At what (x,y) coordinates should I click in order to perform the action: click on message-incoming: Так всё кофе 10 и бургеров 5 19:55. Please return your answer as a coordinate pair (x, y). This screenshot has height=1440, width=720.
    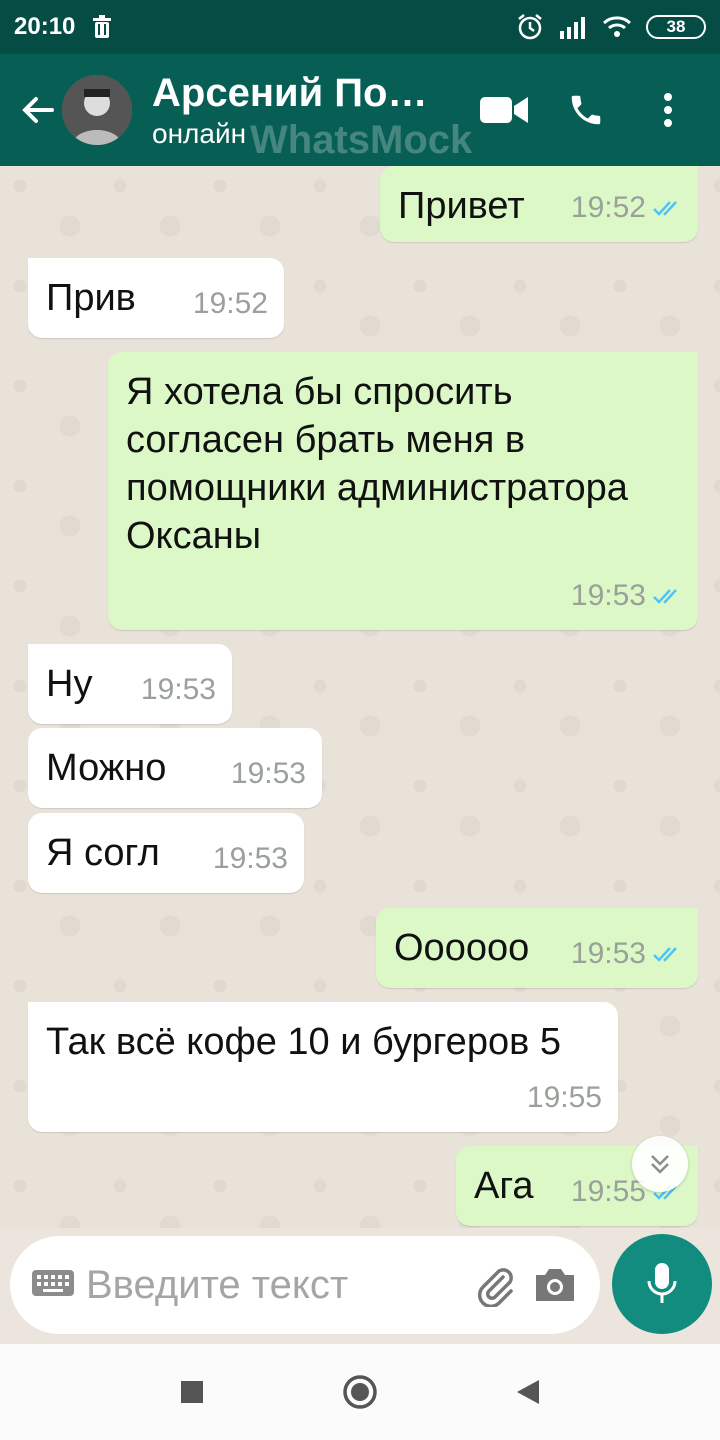
    Looking at the image, I should click on (323, 1067).